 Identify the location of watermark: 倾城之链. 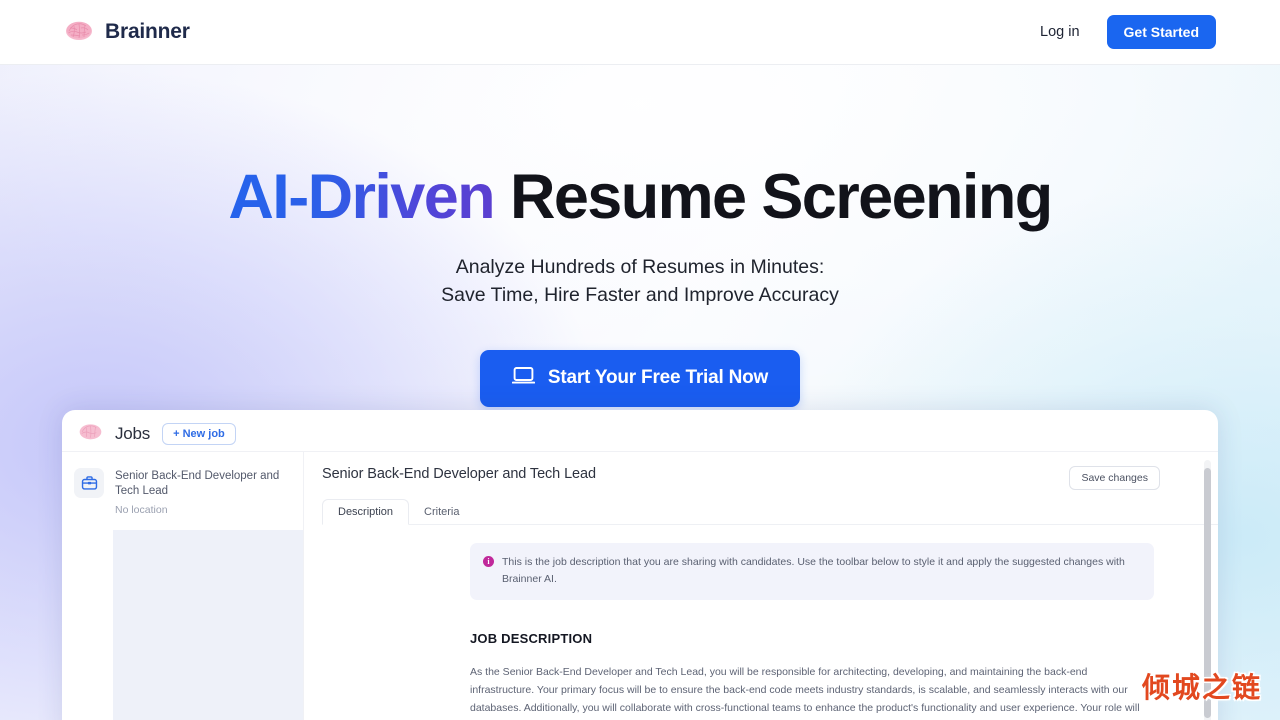
(1201, 687).